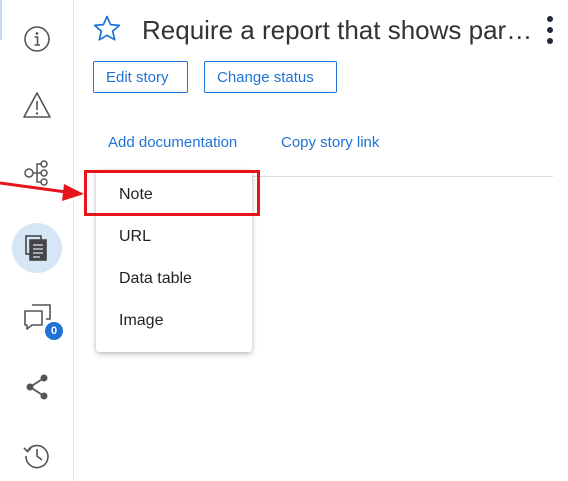  Describe the element at coordinates (54, 331) in the screenshot. I see `comments-count-badge: 0` at that location.